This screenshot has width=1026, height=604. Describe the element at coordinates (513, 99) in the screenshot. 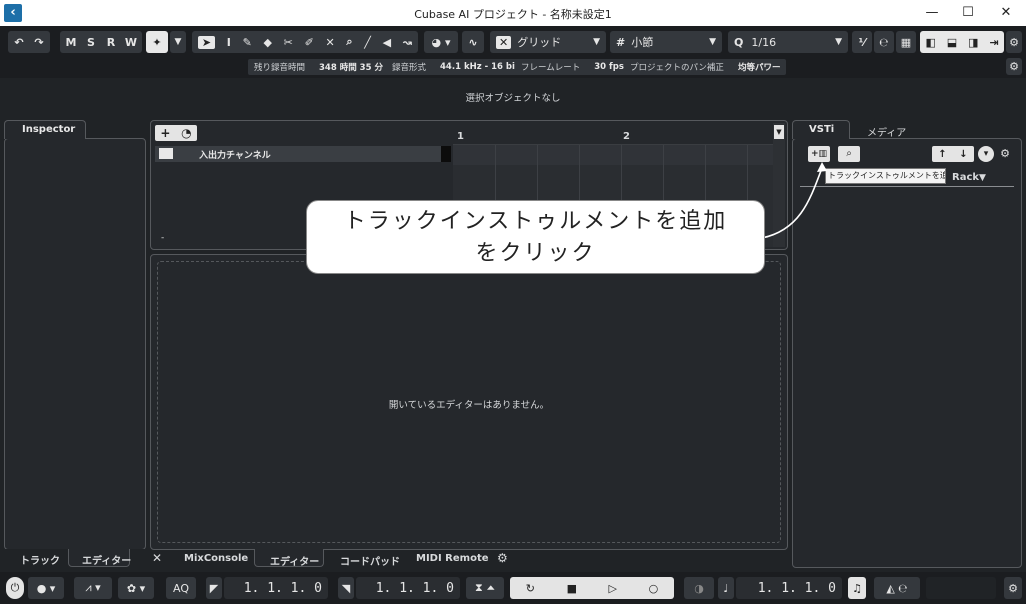

I see `info-line: 選択オブジェクトなし` at that location.